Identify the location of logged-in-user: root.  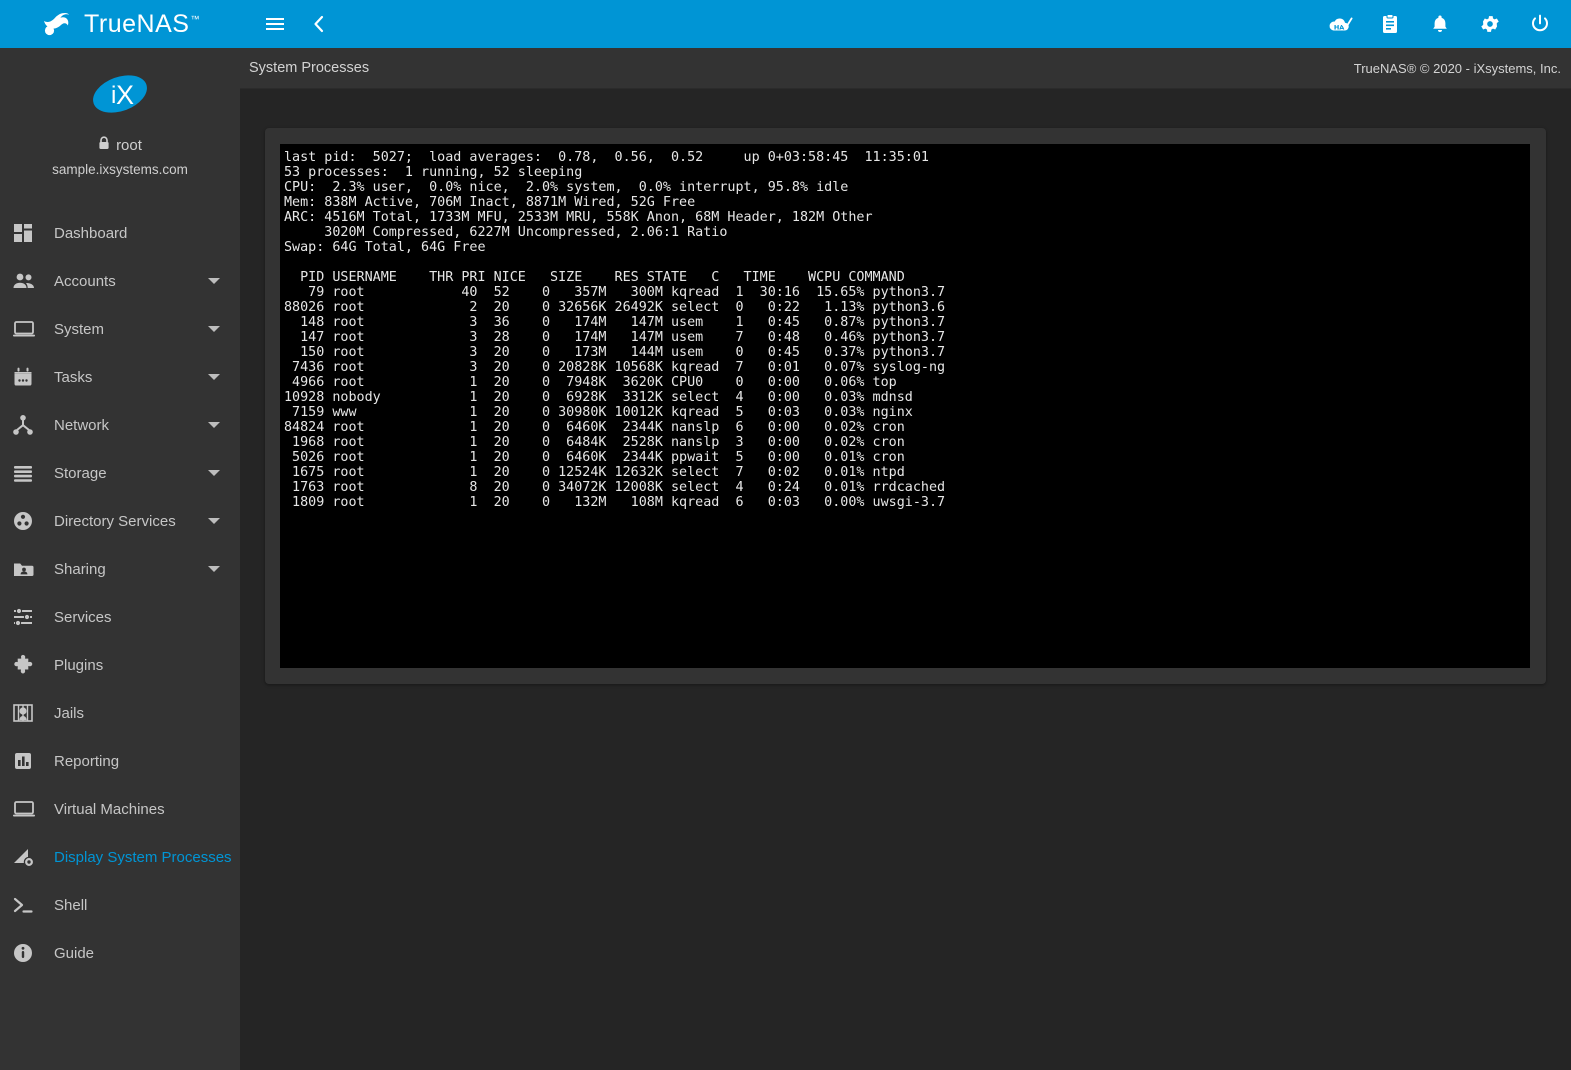
(120, 145).